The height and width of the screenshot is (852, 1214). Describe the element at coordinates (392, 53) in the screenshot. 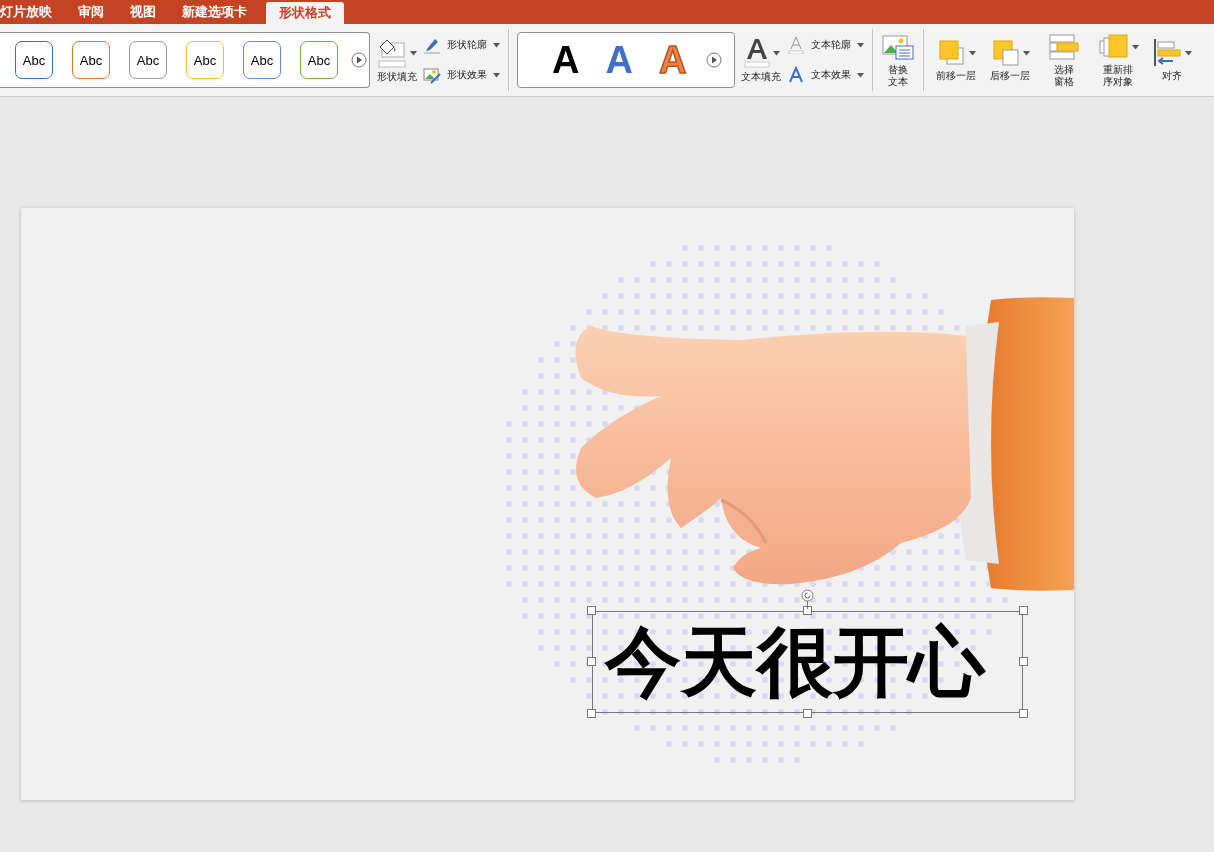

I see `paint-bucket-icon` at that location.